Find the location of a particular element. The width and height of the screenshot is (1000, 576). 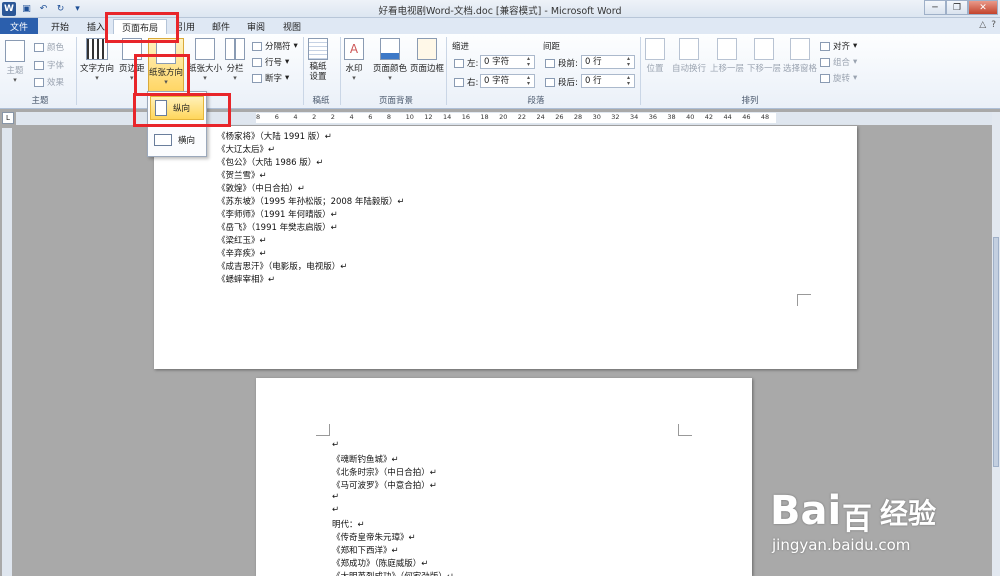

fonts-icon is located at coordinates (39, 65).